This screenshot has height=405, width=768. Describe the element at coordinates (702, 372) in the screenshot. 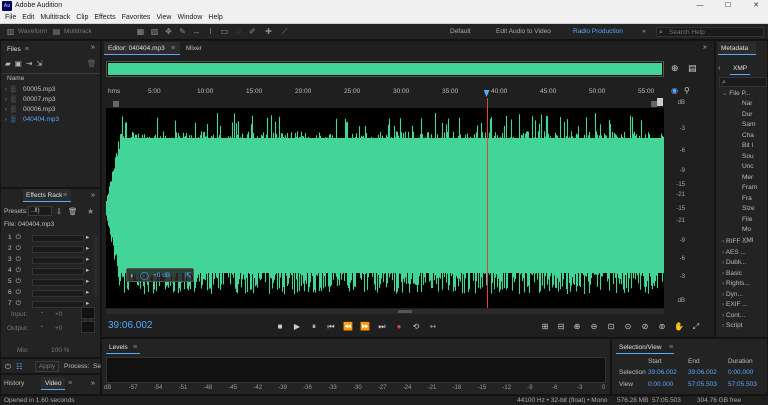

I see `selection-end-field: 39:06.002` at that location.